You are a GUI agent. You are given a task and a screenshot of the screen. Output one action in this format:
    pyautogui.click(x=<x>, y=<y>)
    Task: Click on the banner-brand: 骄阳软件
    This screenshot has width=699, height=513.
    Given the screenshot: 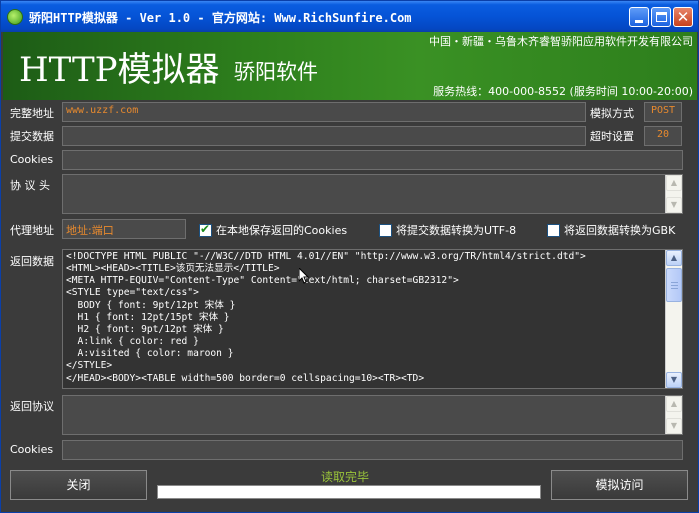 What is the action you would take?
    pyautogui.click(x=276, y=72)
    